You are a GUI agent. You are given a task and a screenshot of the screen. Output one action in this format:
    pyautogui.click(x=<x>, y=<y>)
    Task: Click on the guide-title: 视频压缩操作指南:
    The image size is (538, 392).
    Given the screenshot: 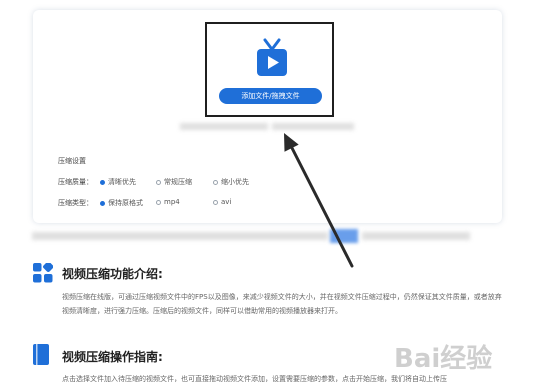 What is the action you would take?
    pyautogui.click(x=112, y=357)
    